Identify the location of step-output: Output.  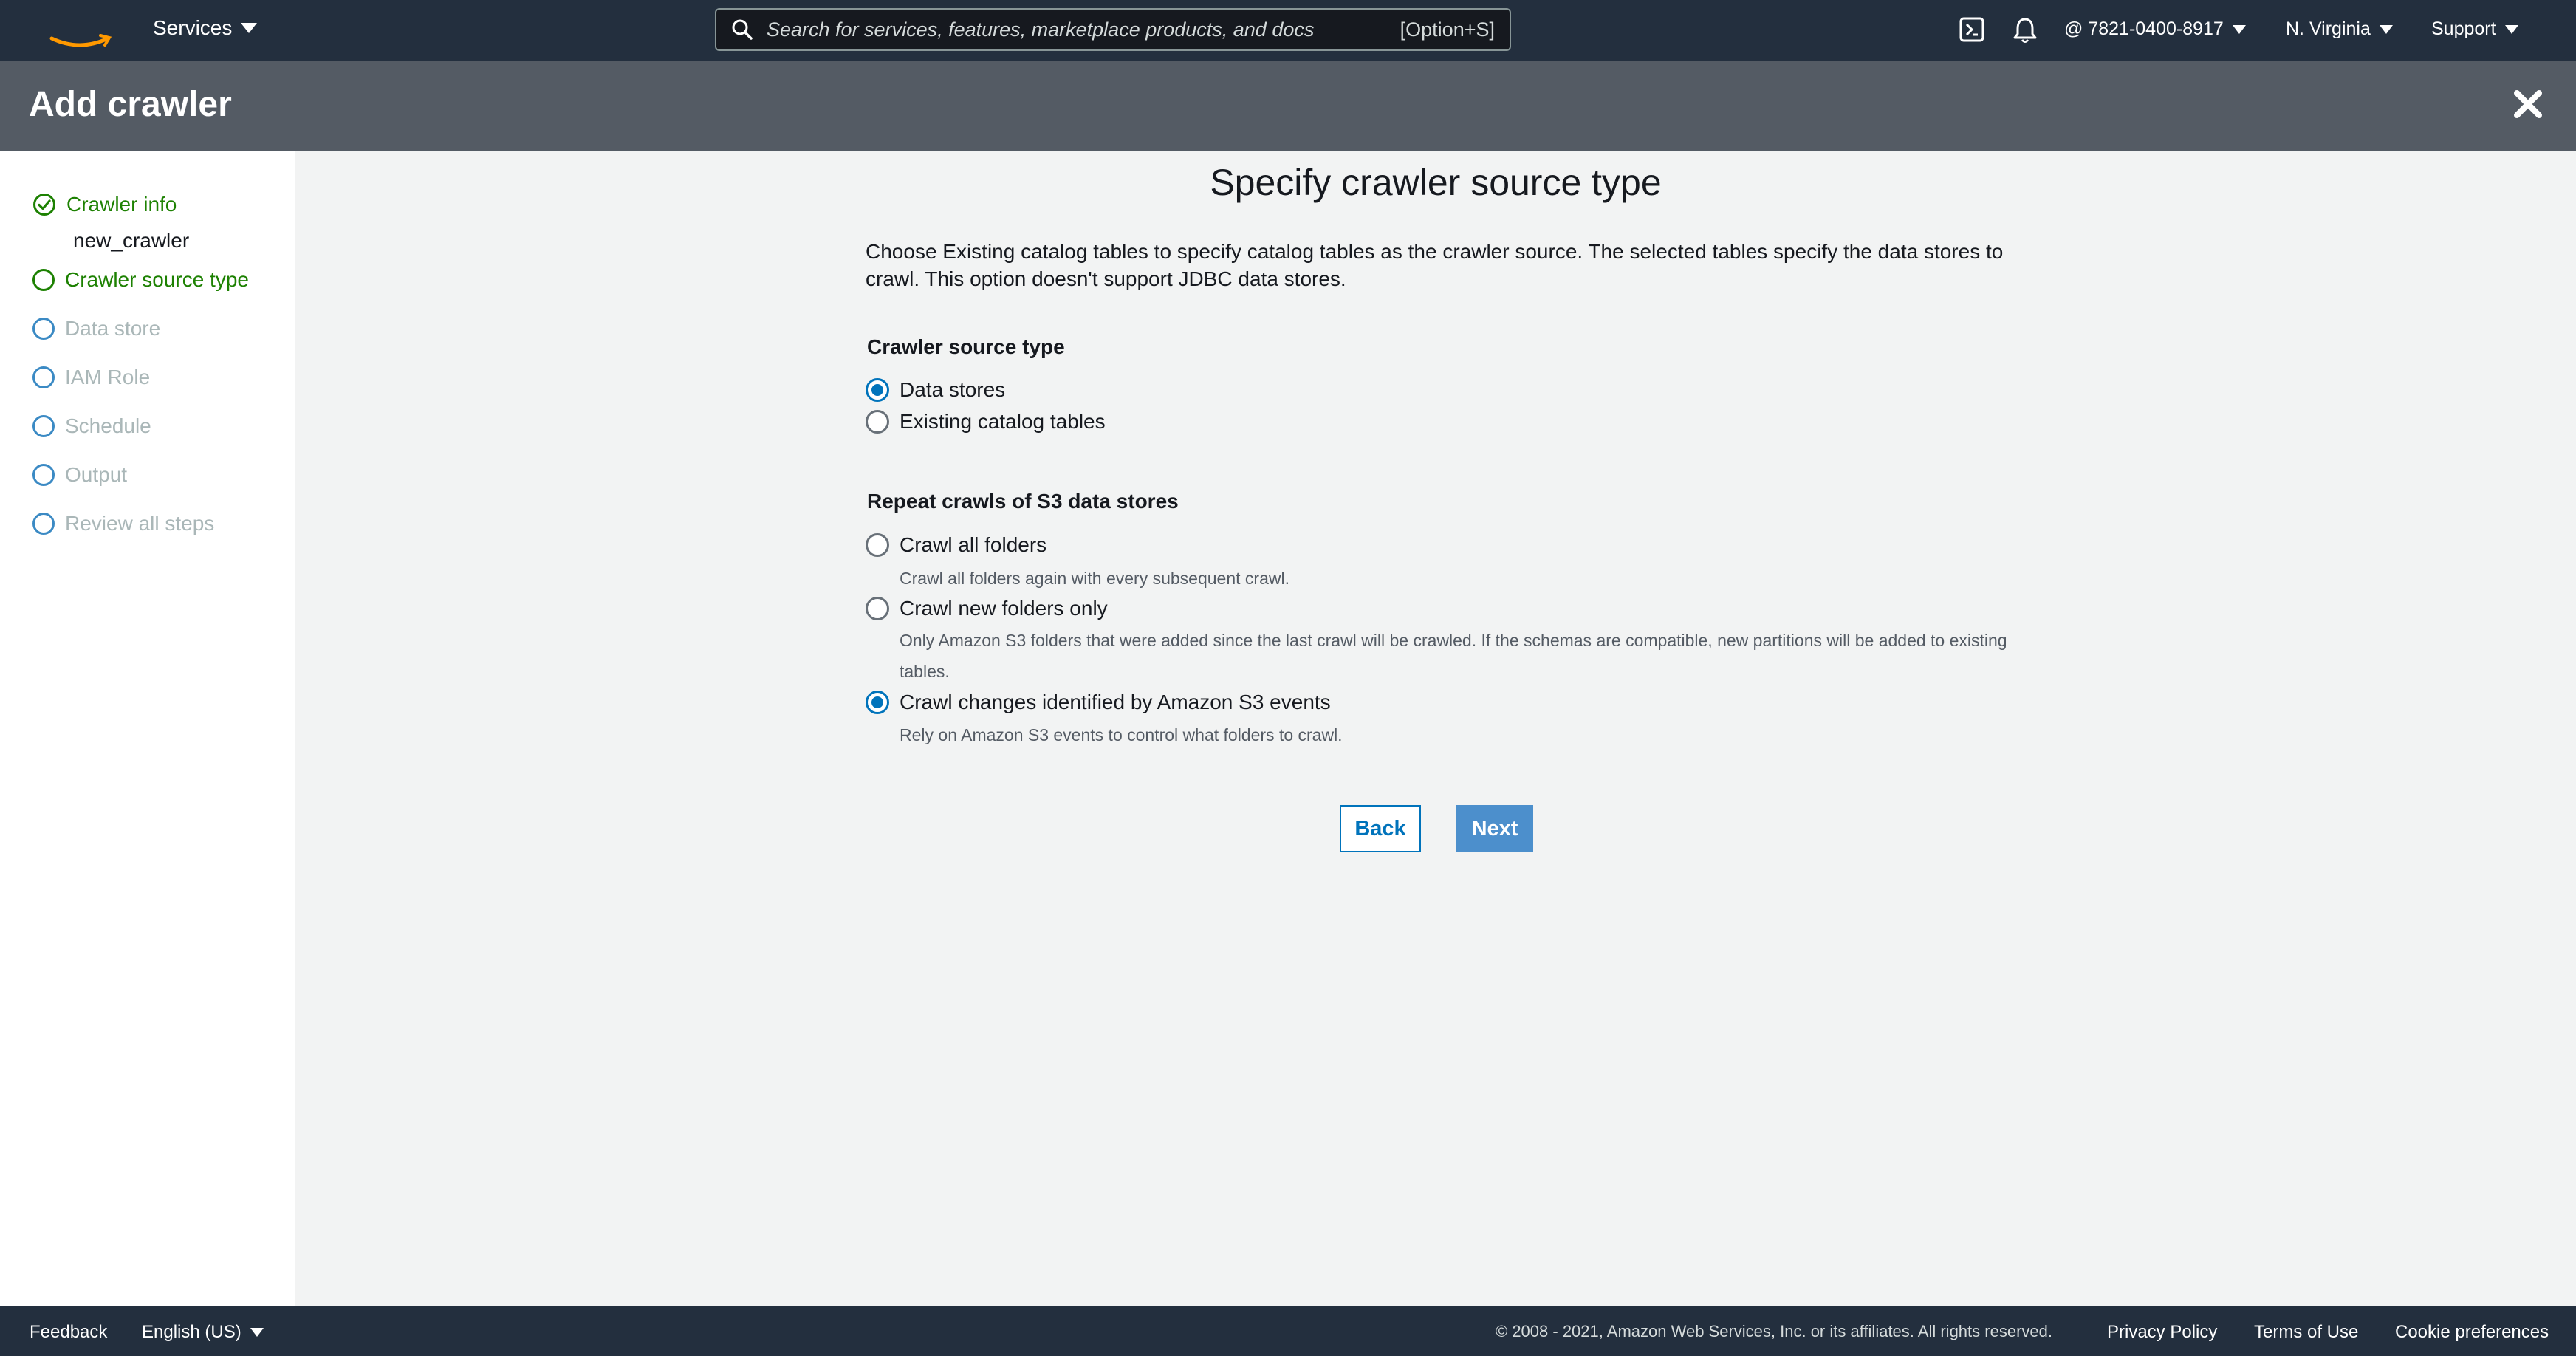
(79, 475).